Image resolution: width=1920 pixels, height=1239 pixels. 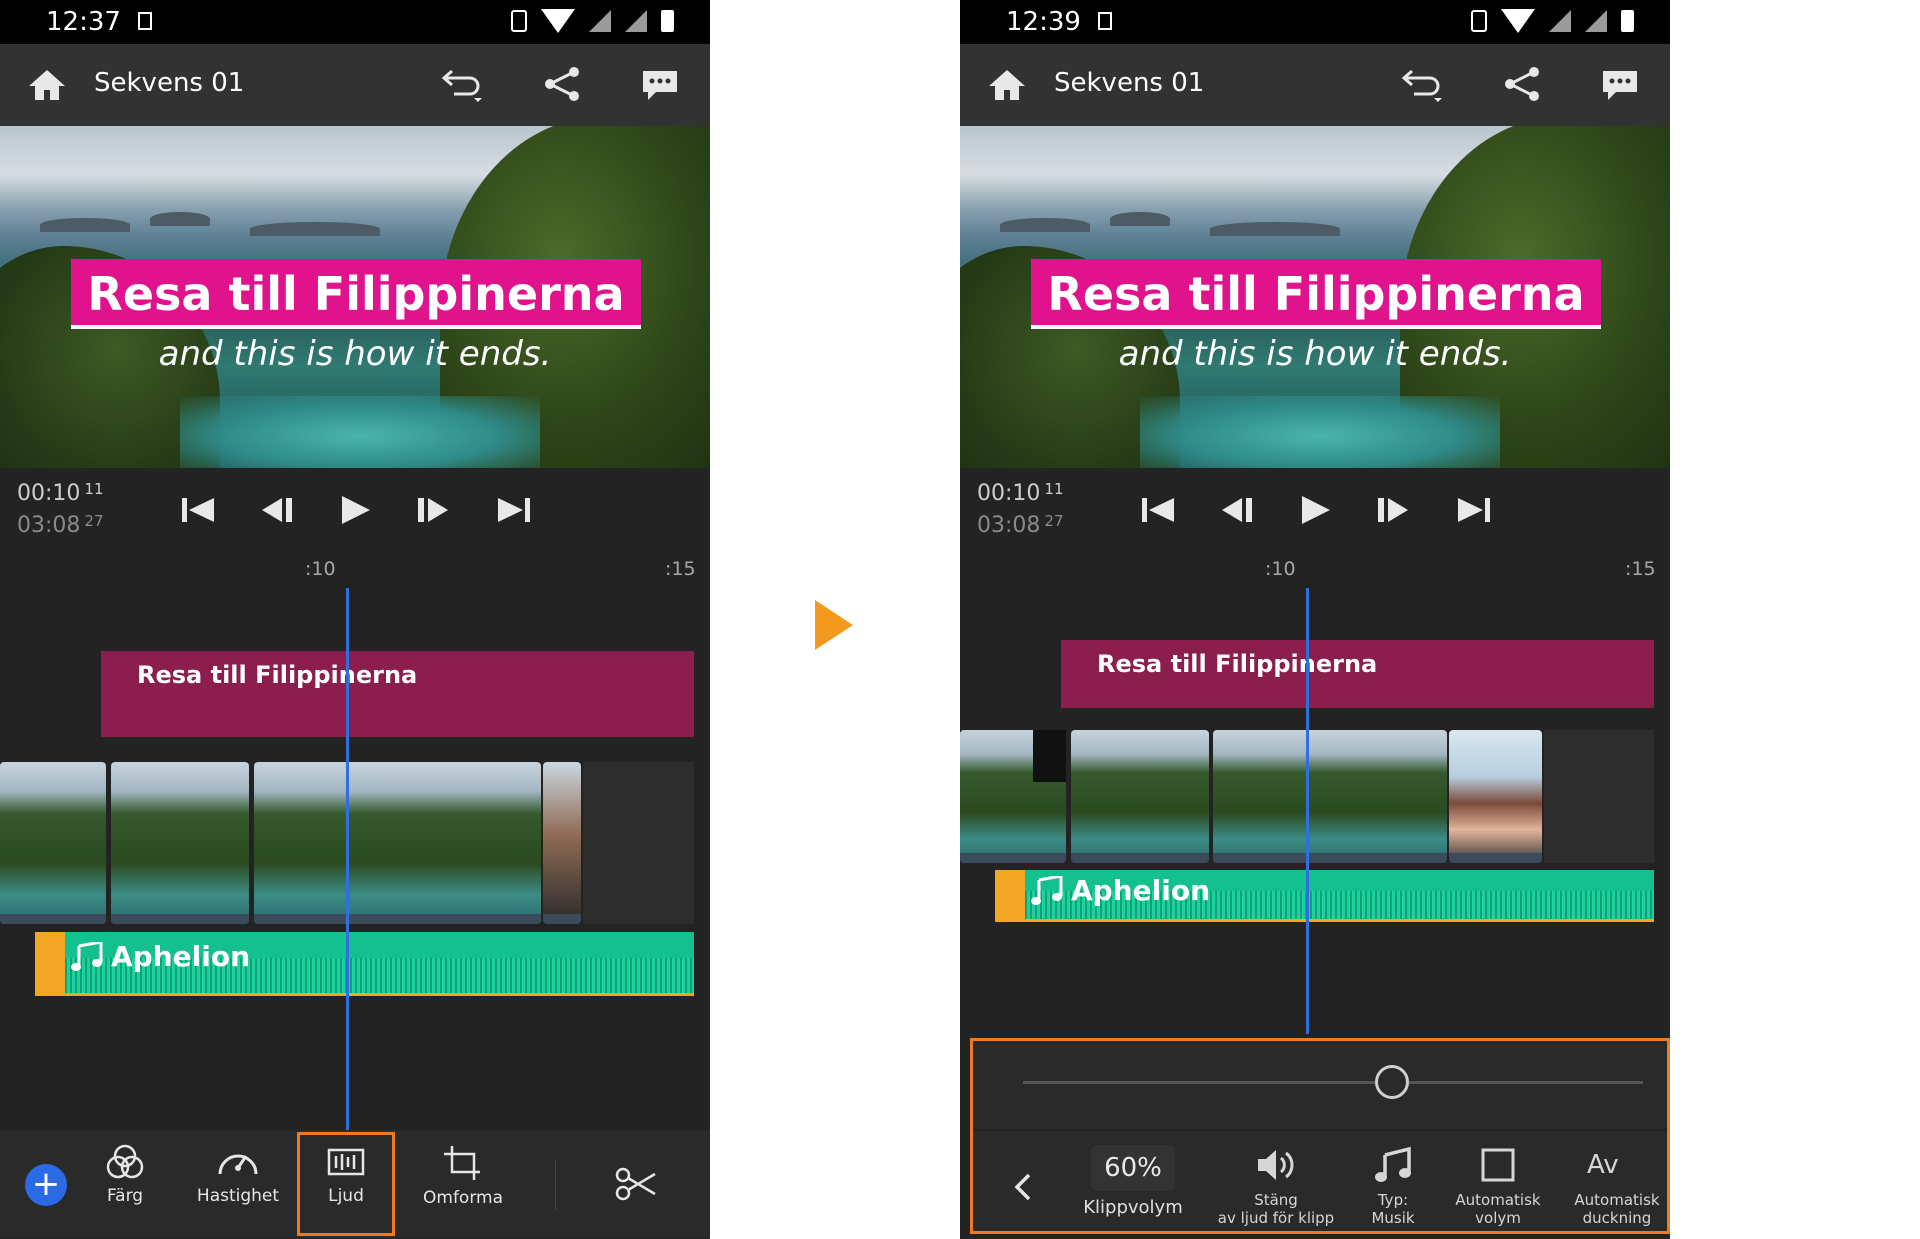 I want to click on transition-arrow-icon, so click(x=834, y=625).